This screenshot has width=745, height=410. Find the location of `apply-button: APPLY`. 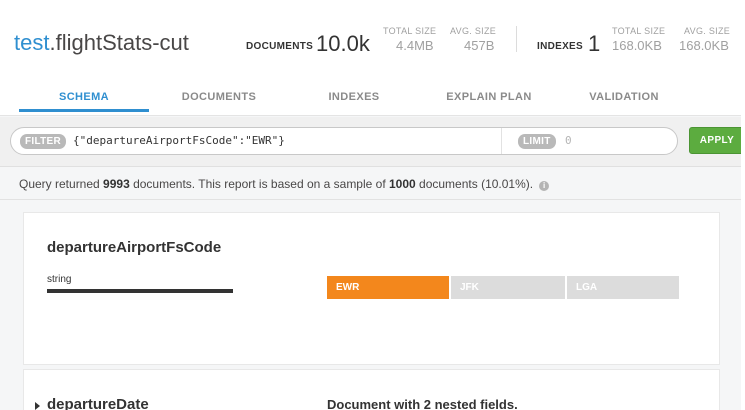

apply-button: APPLY is located at coordinates (717, 140).